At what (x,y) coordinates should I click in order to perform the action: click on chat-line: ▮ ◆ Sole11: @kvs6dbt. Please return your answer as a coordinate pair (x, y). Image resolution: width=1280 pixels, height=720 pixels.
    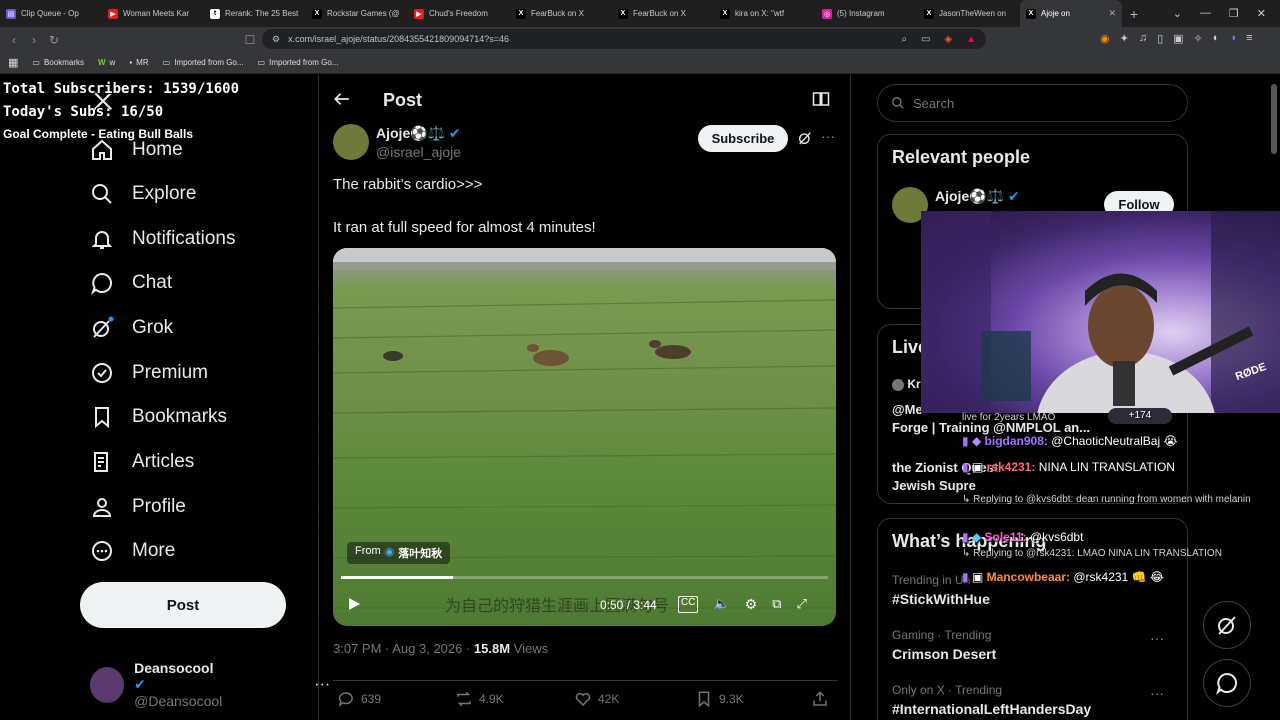
    Looking at the image, I should click on (1022, 537).